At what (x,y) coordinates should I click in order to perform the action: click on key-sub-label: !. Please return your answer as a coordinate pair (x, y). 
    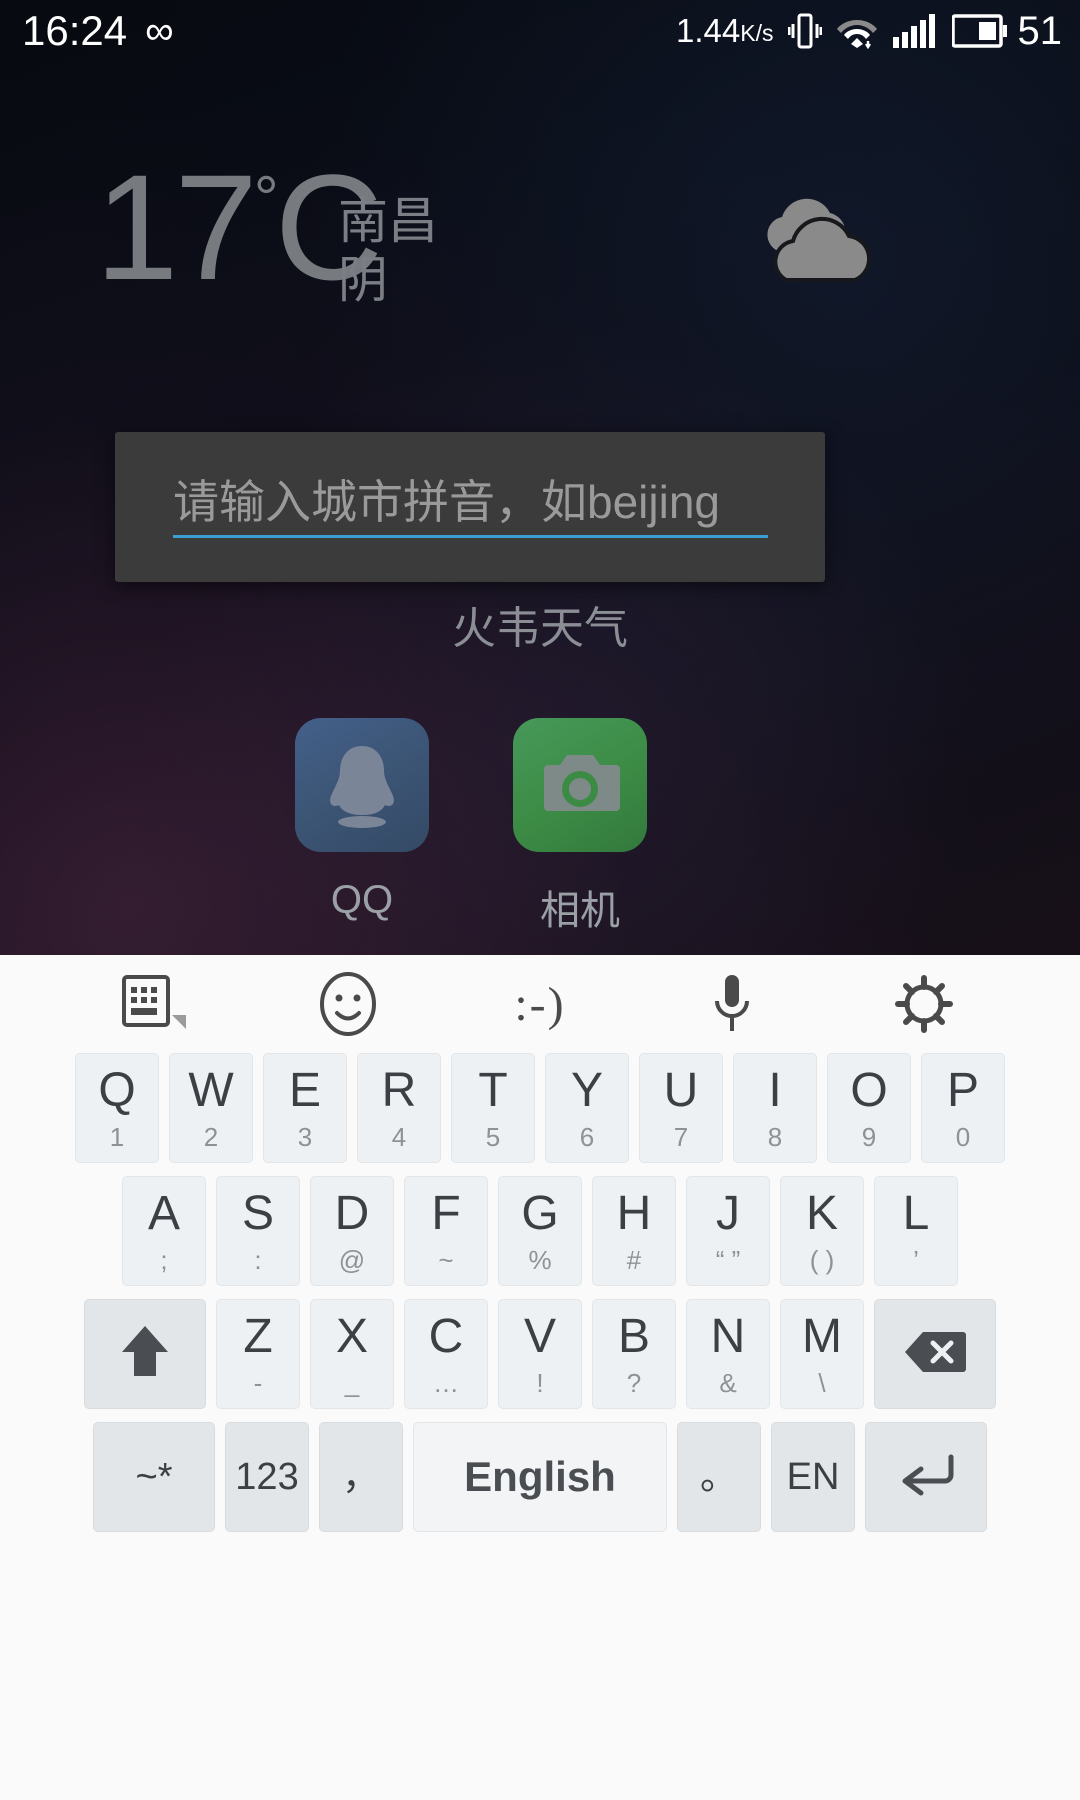
    Looking at the image, I should click on (540, 1382).